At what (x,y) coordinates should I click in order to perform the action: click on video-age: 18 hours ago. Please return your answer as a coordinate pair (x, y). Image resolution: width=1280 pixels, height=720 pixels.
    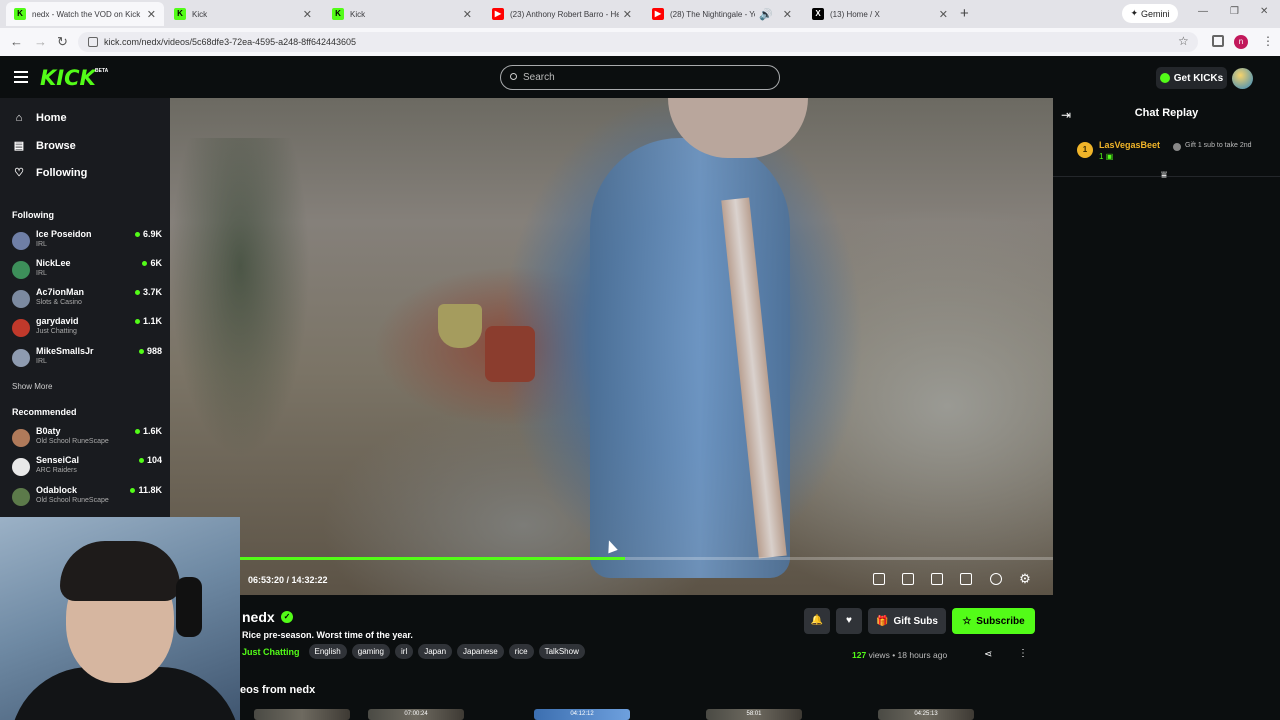
    Looking at the image, I should click on (922, 655).